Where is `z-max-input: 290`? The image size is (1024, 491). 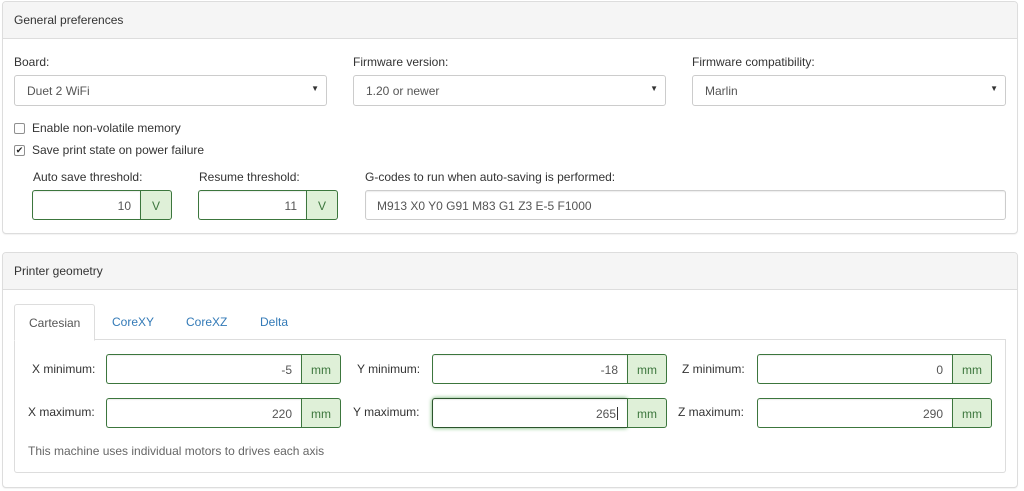 z-max-input: 290 is located at coordinates (854, 413).